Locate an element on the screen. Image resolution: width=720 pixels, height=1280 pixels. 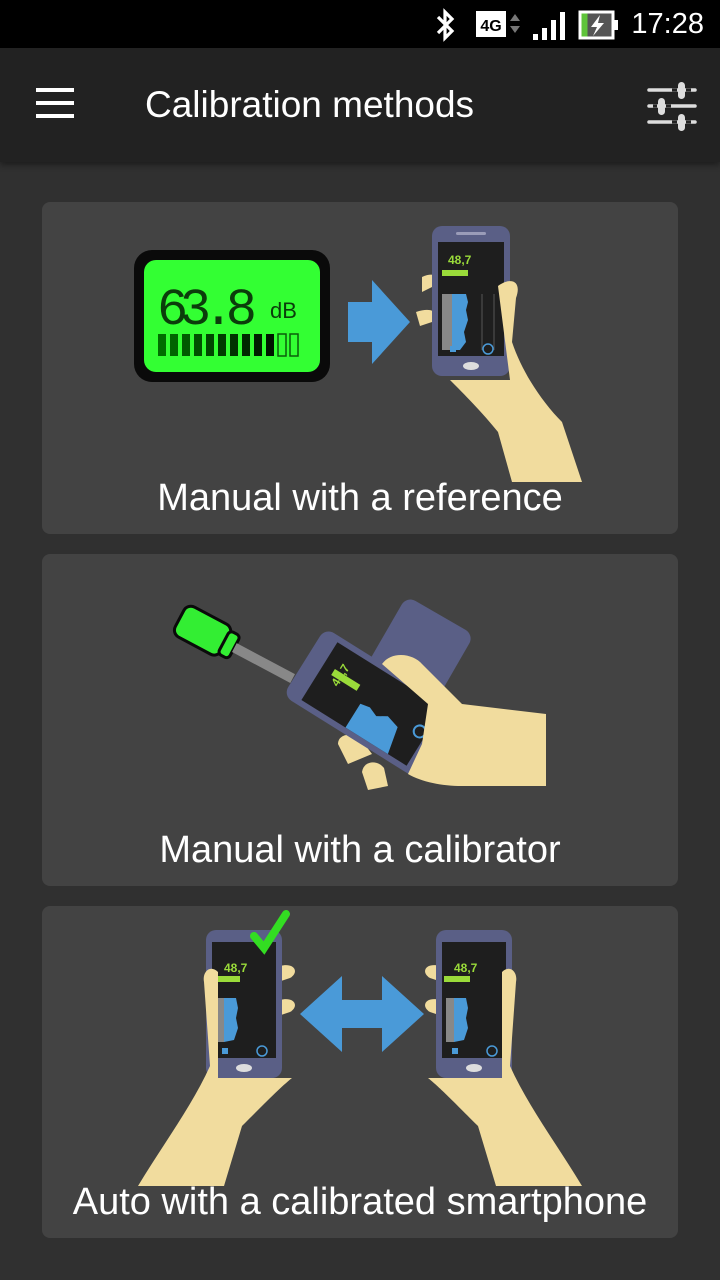
clock: 17:28 is located at coordinates (667, 24).